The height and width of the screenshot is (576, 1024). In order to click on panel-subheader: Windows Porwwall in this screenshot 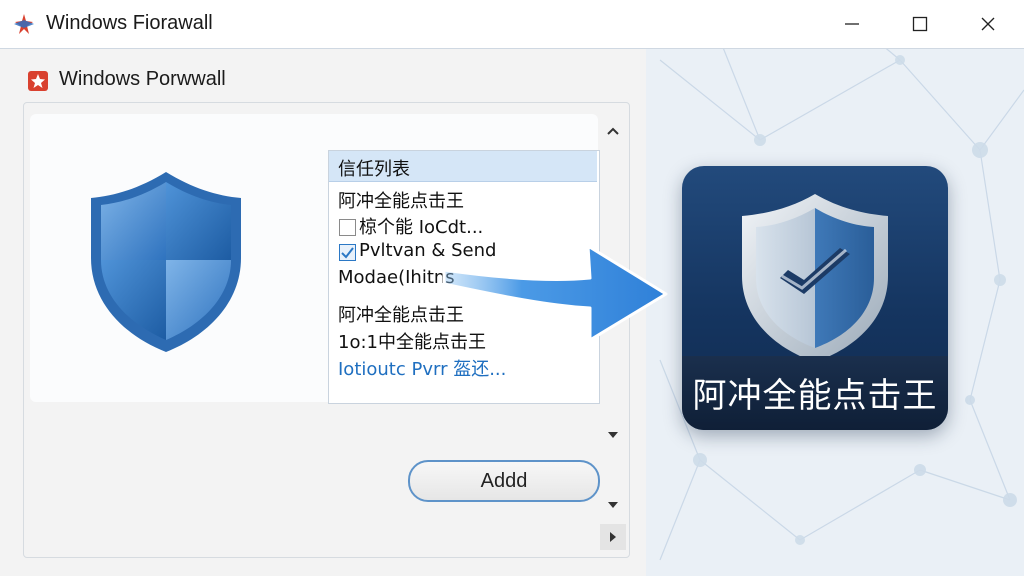, I will do `click(142, 79)`.